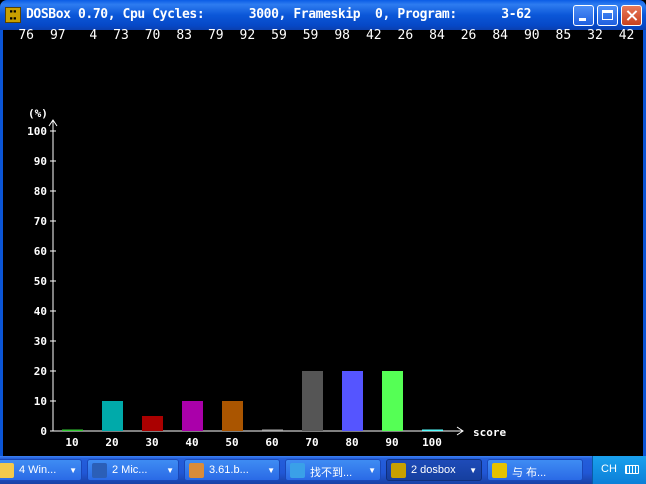  What do you see at coordinates (37, 131) in the screenshot?
I see `y-tick-label: 100` at bounding box center [37, 131].